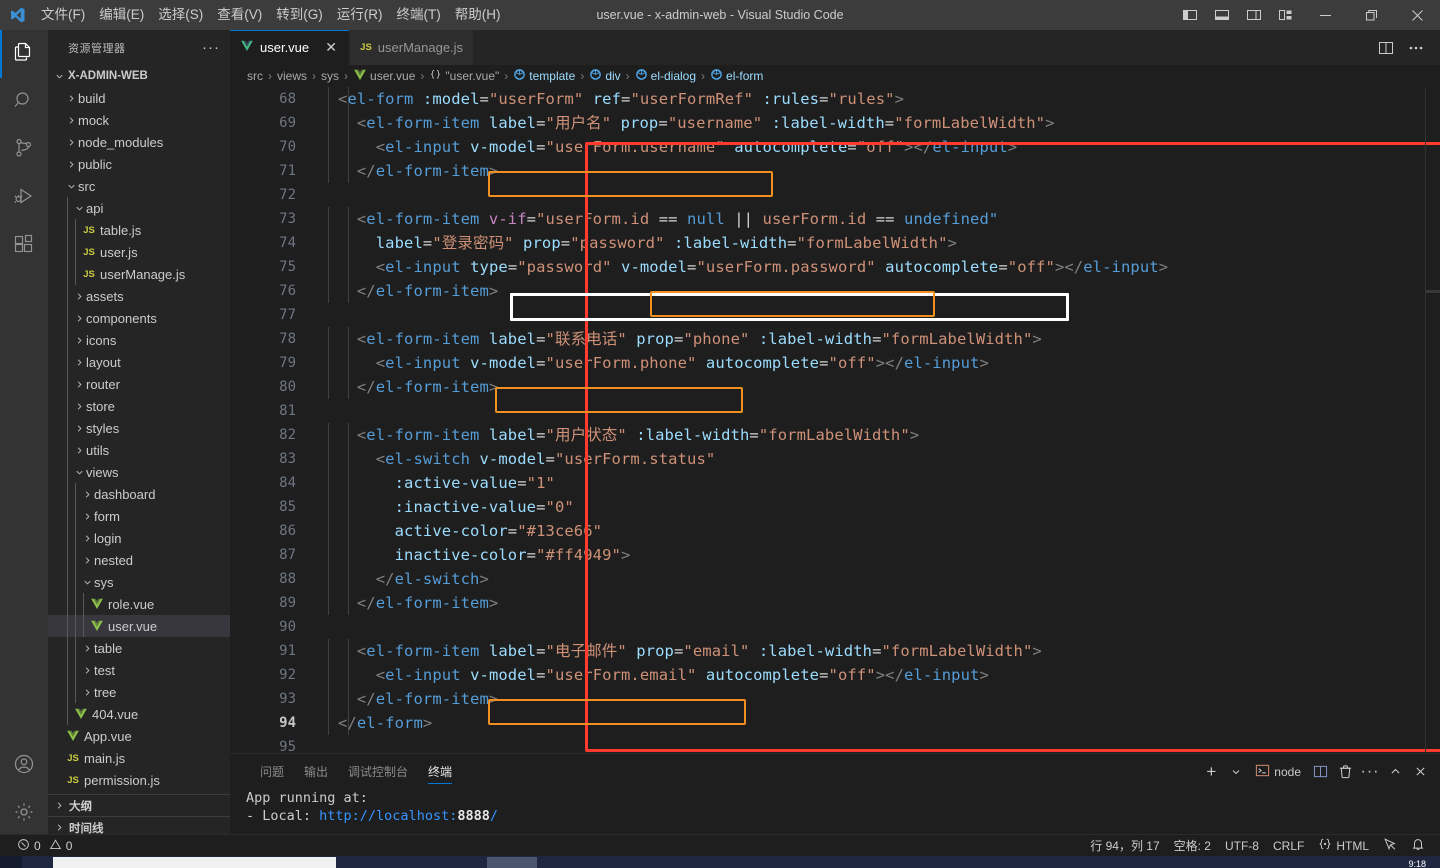  Describe the element at coordinates (412, 47) in the screenshot. I see `tab-usermanage-js: JS userManage.js` at that location.